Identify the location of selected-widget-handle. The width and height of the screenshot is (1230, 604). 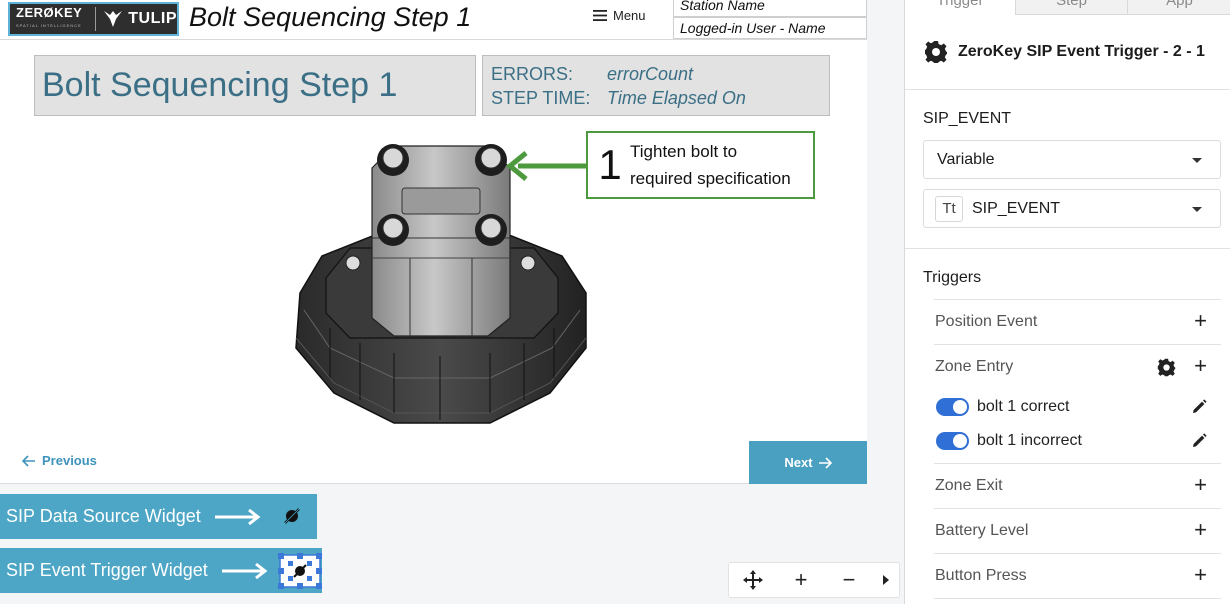
(300, 571).